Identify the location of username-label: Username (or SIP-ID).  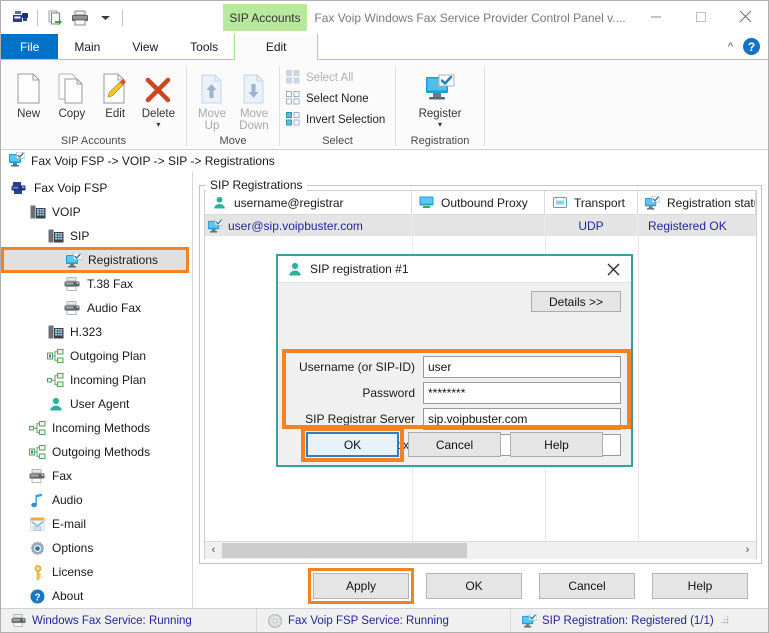
(356, 367).